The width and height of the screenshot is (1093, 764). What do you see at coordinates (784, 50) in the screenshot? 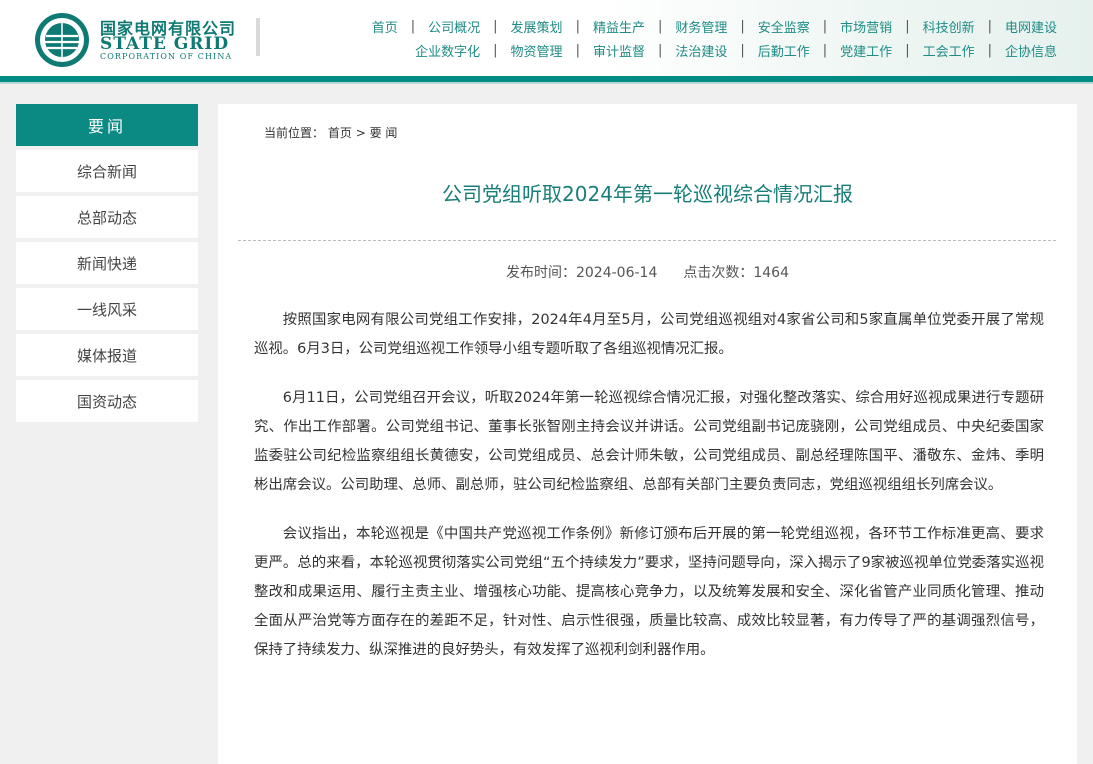
I see `nav-item-logistics: 后勤工作` at bounding box center [784, 50].